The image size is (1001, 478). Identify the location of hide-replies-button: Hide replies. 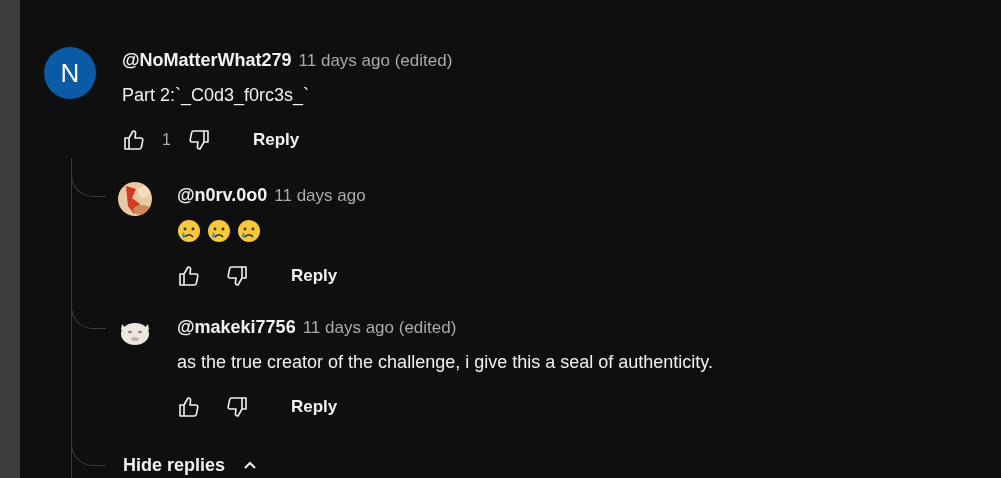
(190, 462).